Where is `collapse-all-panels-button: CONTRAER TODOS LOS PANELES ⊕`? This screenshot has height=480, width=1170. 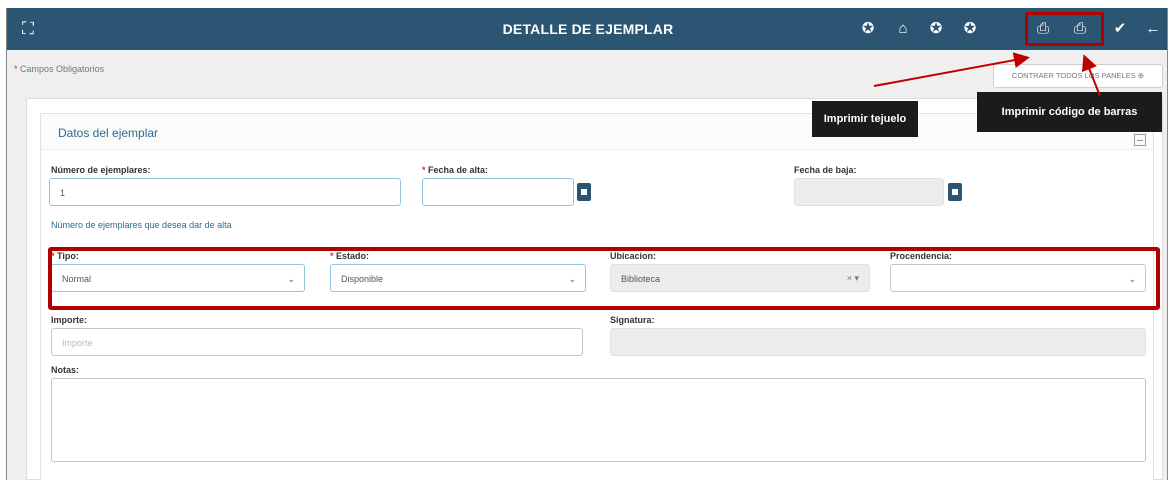 collapse-all-panels-button: CONTRAER TODOS LOS PANELES ⊕ is located at coordinates (1078, 76).